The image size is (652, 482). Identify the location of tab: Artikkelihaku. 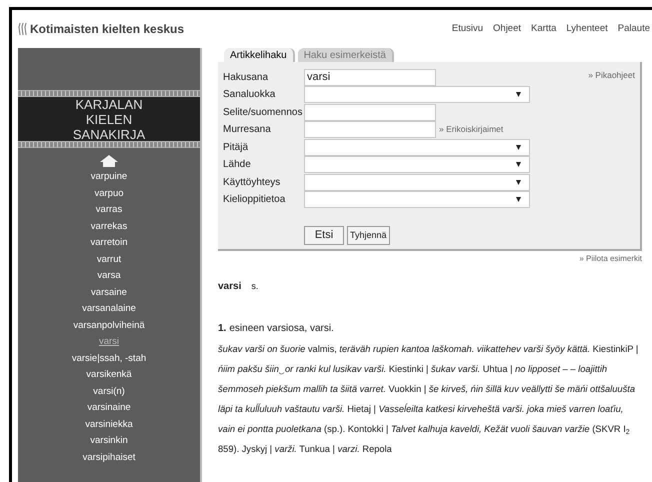
(259, 55).